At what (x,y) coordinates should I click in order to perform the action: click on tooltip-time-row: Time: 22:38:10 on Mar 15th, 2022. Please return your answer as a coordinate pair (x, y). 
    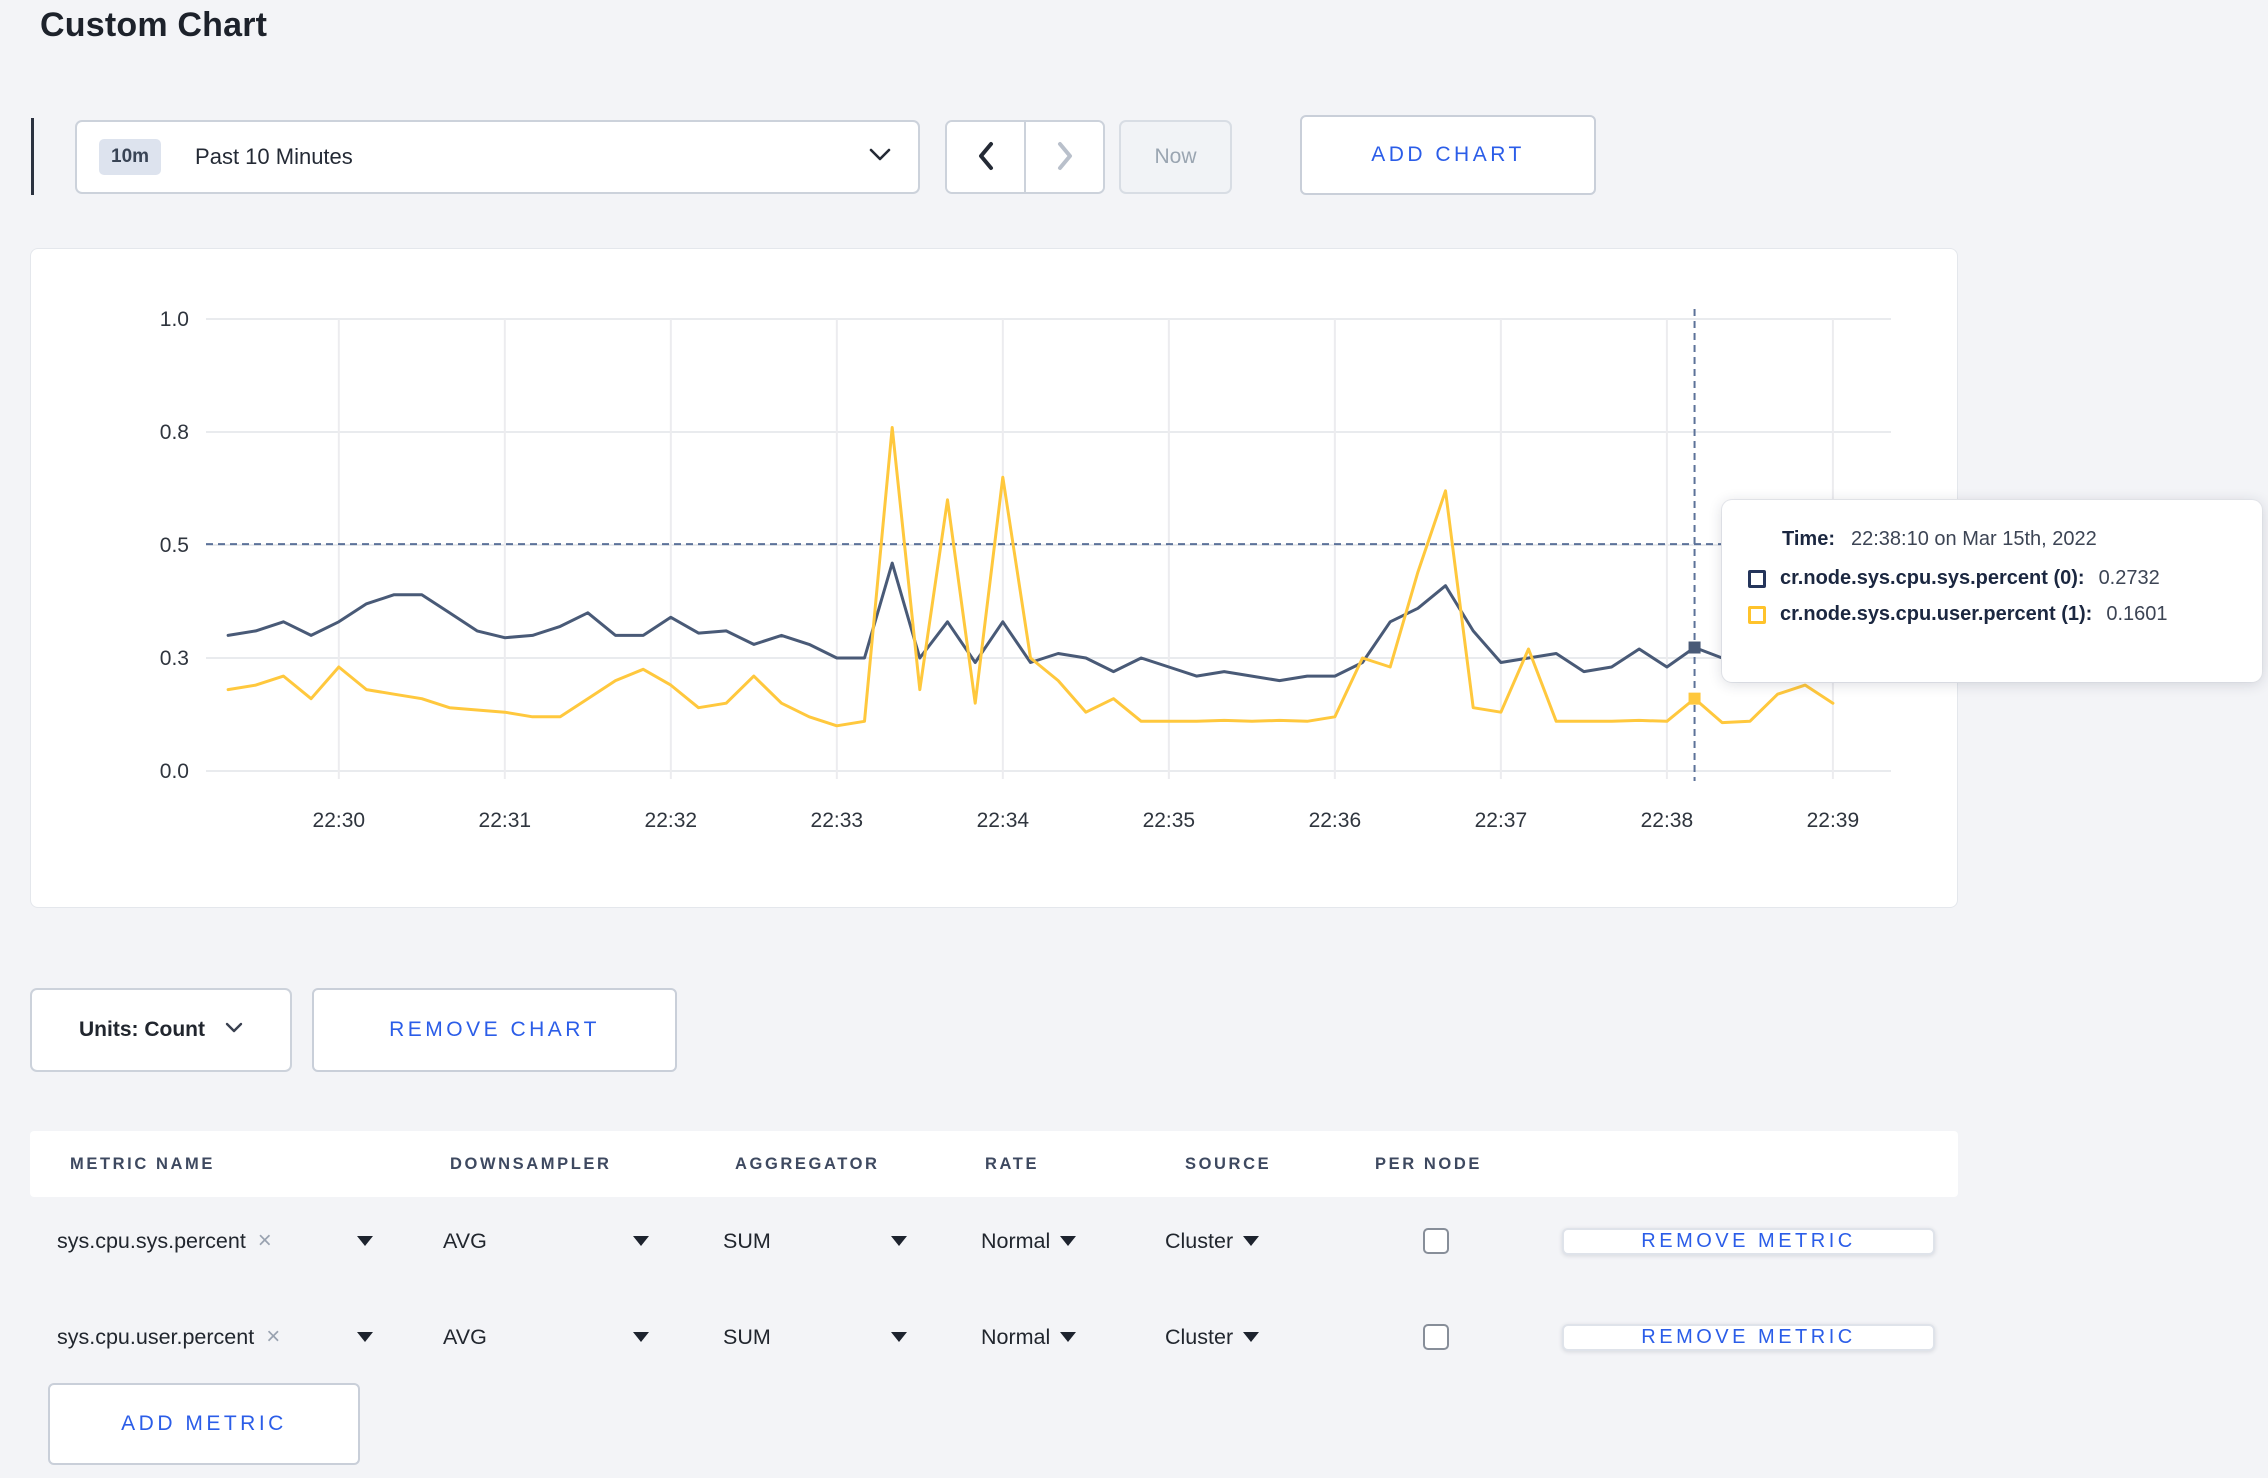
    Looking at the image, I should click on (2022, 539).